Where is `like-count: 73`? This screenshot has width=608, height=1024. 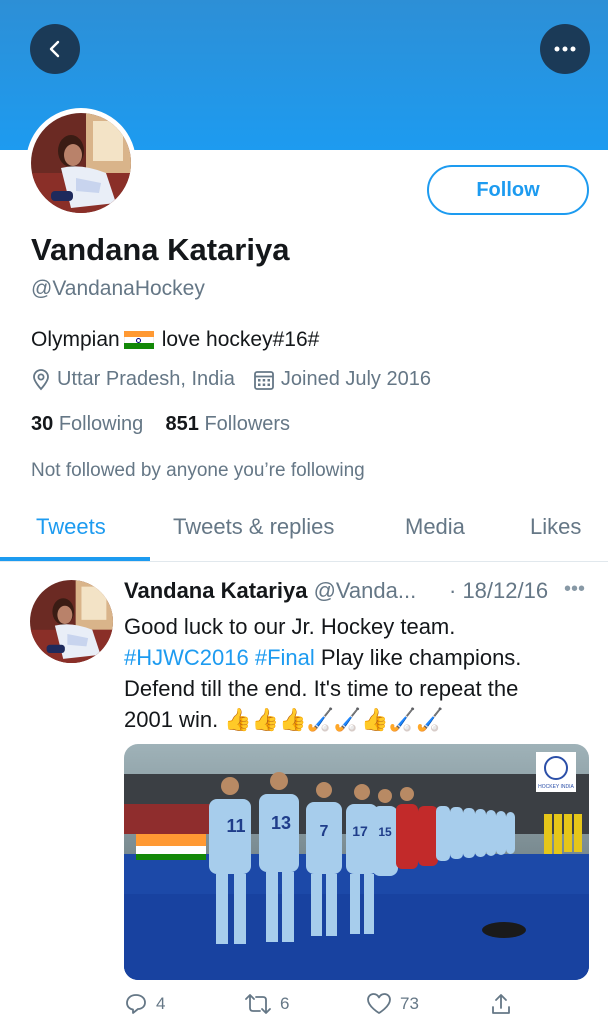 like-count: 73 is located at coordinates (409, 1003).